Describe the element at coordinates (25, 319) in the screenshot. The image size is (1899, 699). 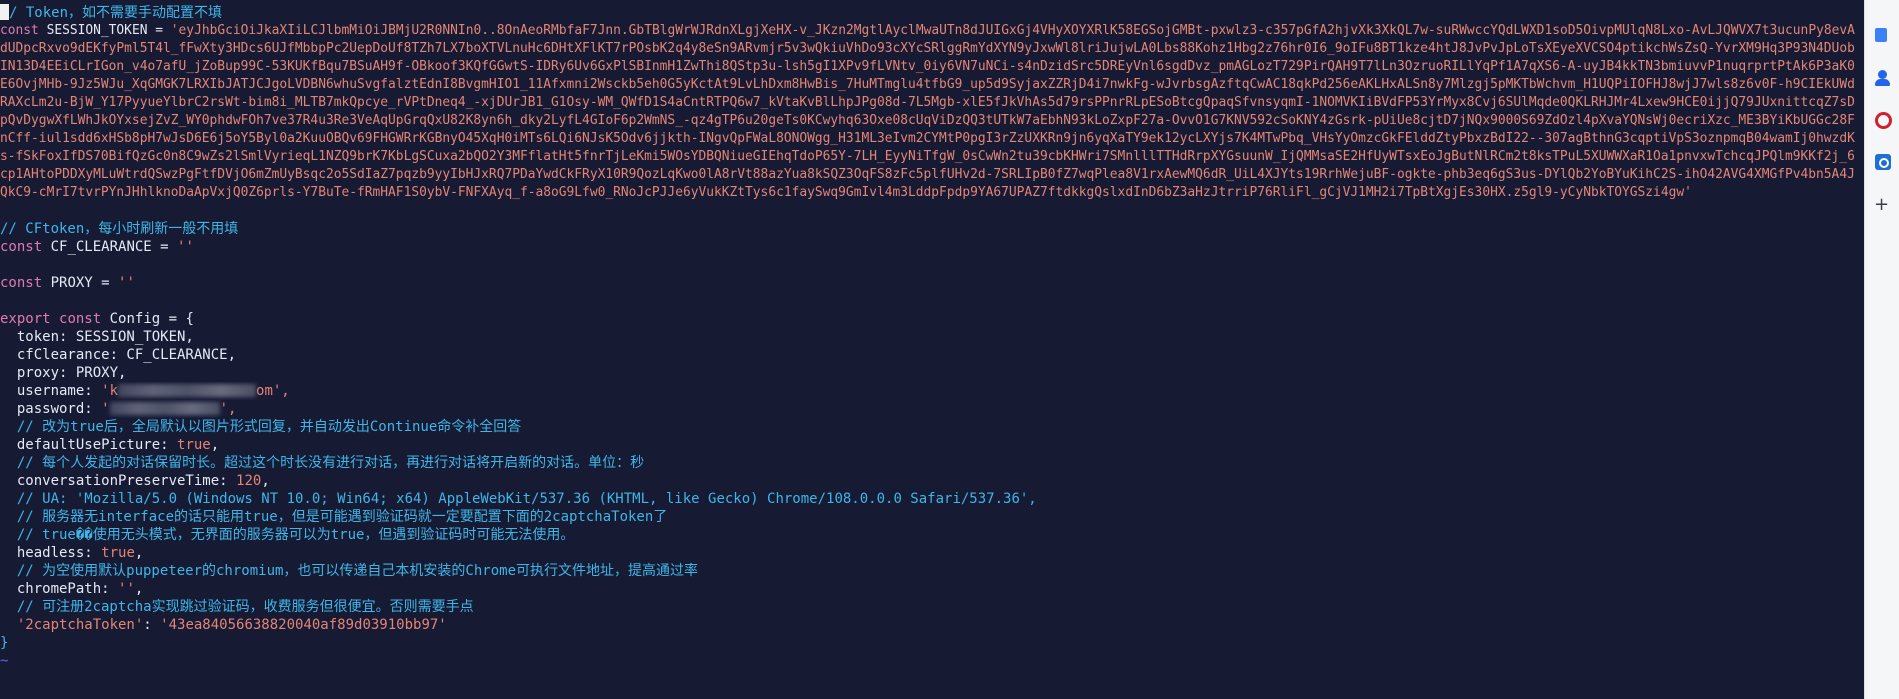
I see `export-keyword: export` at that location.